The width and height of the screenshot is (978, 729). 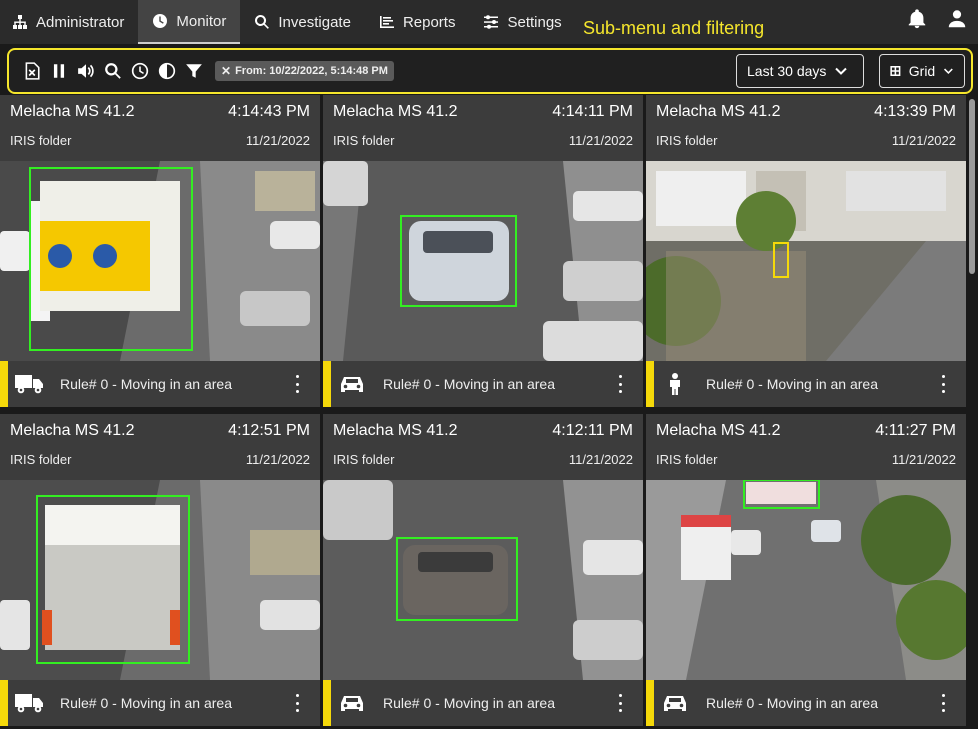 I want to click on nav-administrator: Administrator, so click(x=69, y=22).